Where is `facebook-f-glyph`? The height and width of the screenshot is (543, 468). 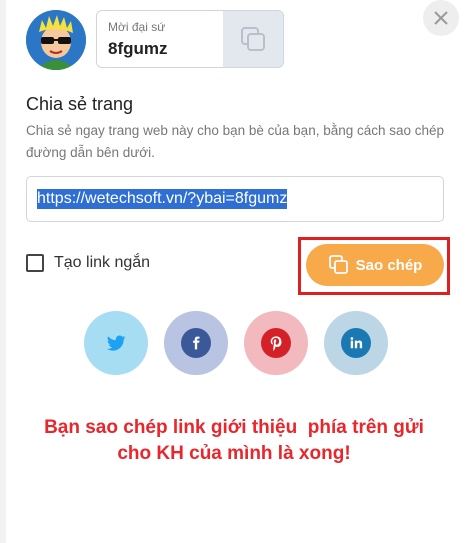
facebook-f-glyph is located at coordinates (196, 343).